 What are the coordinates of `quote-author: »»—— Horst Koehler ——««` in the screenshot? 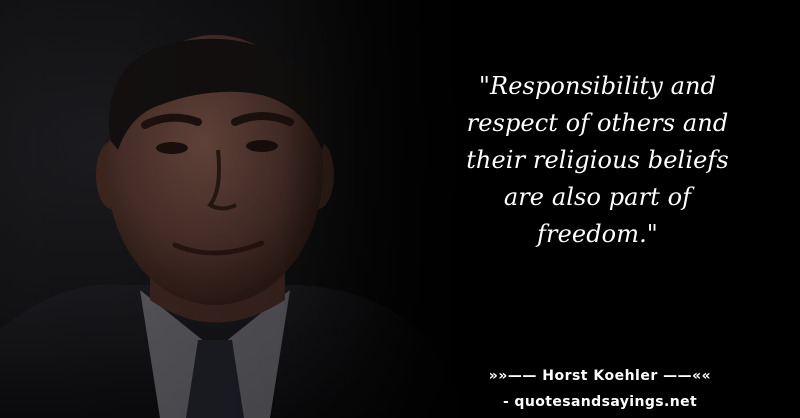 It's located at (600, 376).